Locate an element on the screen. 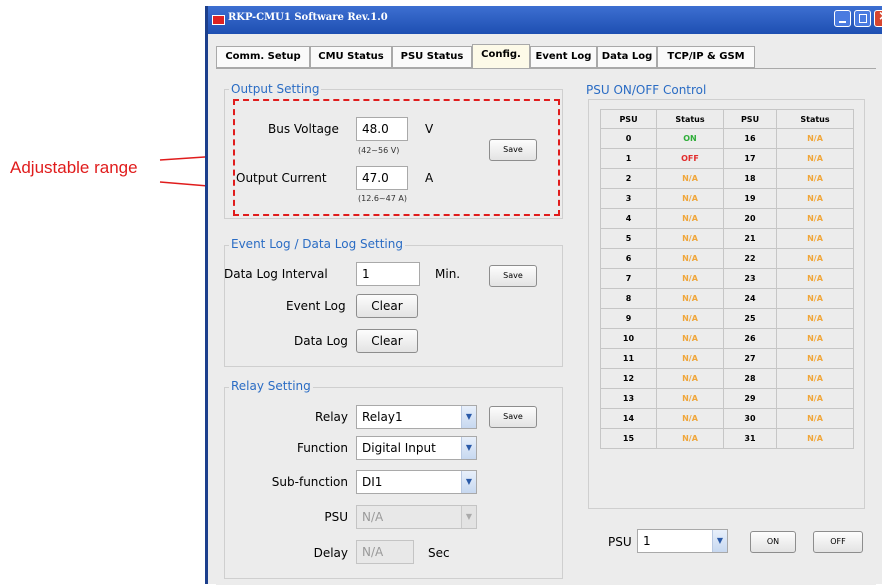 The height and width of the screenshot is (585, 882). psu-off-button: OFF is located at coordinates (838, 542).